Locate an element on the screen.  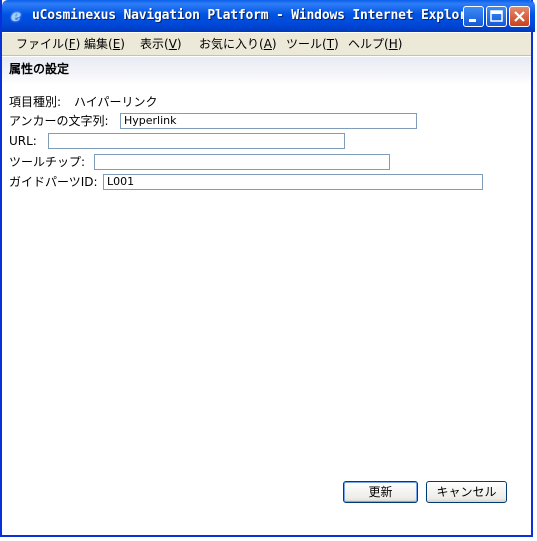
menu-tools: ツール(T) is located at coordinates (312, 44).